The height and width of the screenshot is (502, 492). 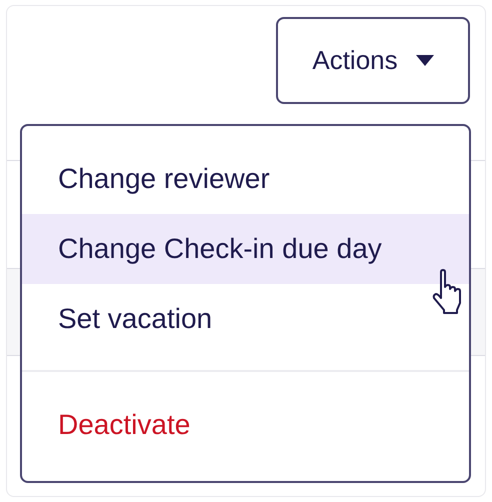 What do you see at coordinates (245, 249) in the screenshot?
I see `menu-item: Change Check-in due day` at bounding box center [245, 249].